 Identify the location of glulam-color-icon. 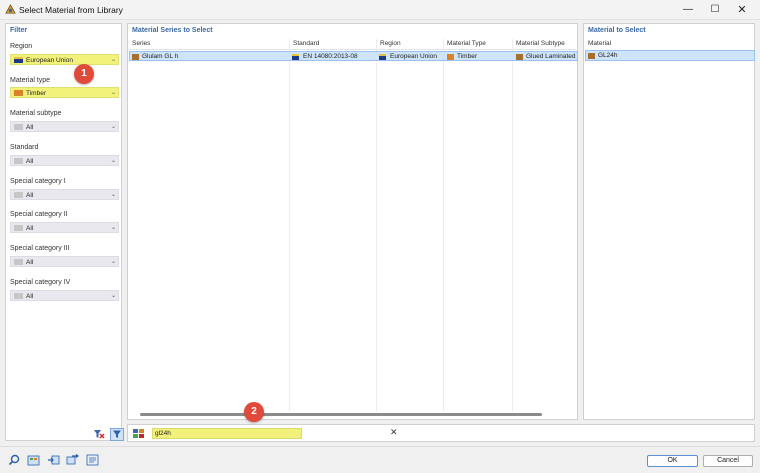
(519, 56).